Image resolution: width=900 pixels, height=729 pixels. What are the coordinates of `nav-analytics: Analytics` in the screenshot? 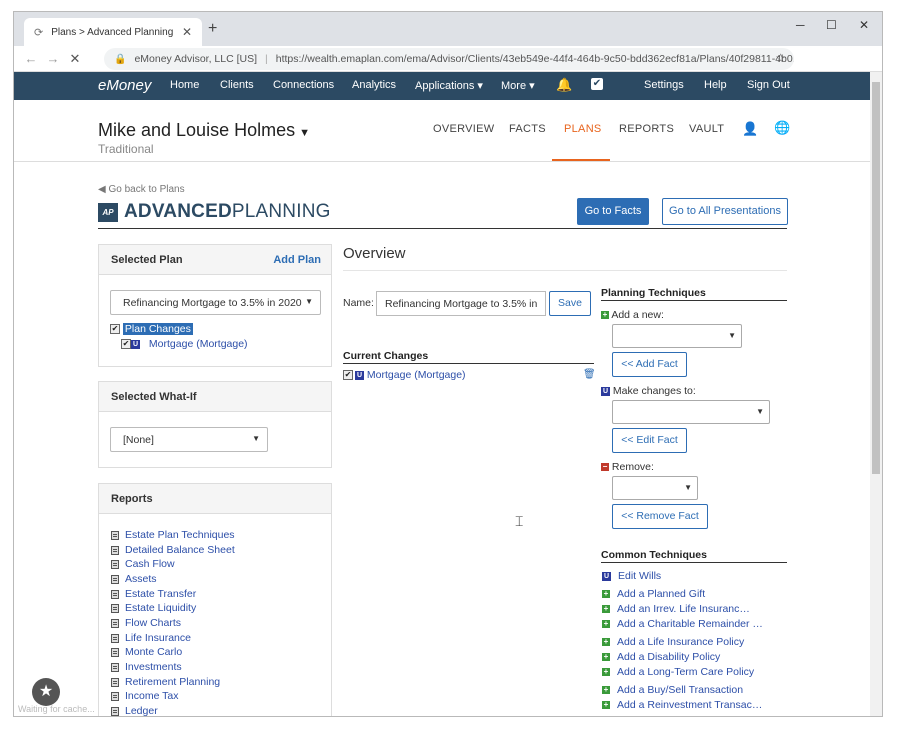 It's located at (374, 85).